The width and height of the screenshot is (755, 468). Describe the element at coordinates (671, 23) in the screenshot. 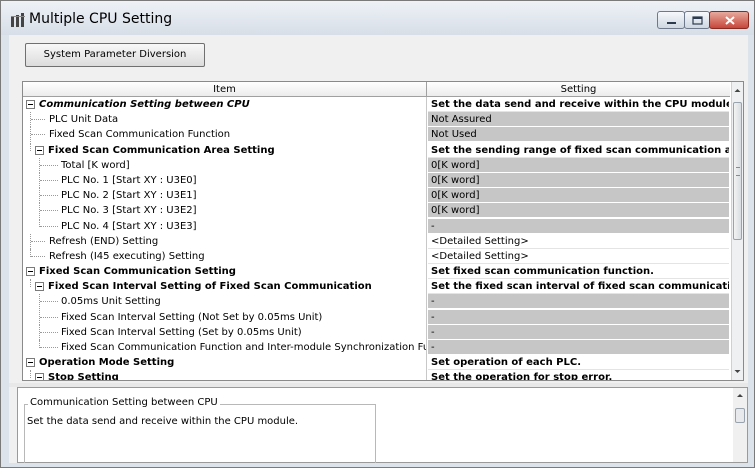

I see `minimize-icon` at that location.